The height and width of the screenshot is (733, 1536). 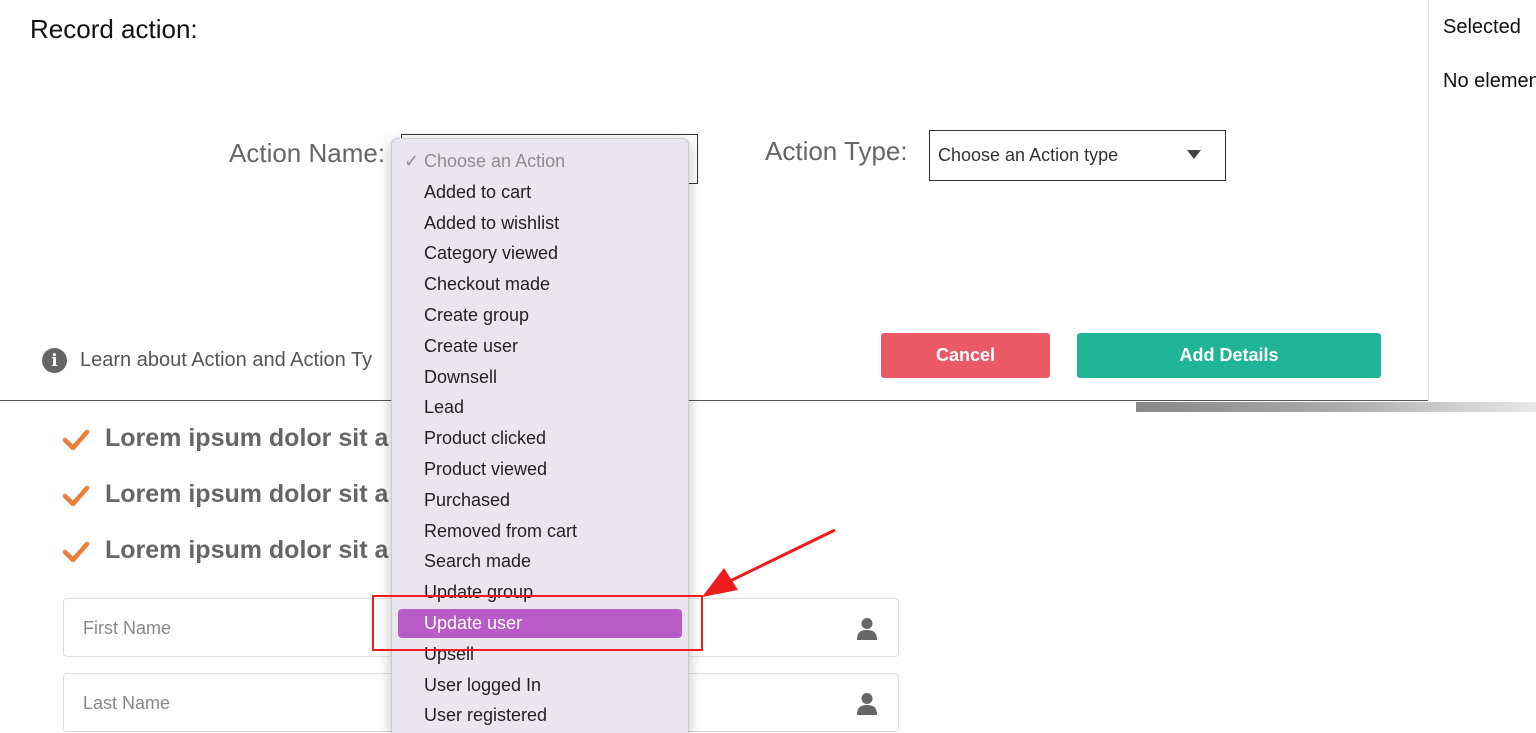 What do you see at coordinates (540, 346) in the screenshot?
I see `dropdown-option: Create user` at bounding box center [540, 346].